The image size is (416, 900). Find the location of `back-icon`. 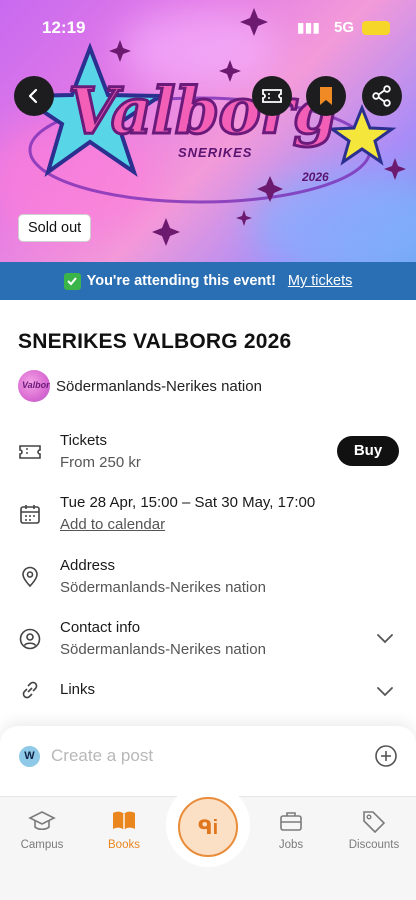

back-icon is located at coordinates (33, 96).